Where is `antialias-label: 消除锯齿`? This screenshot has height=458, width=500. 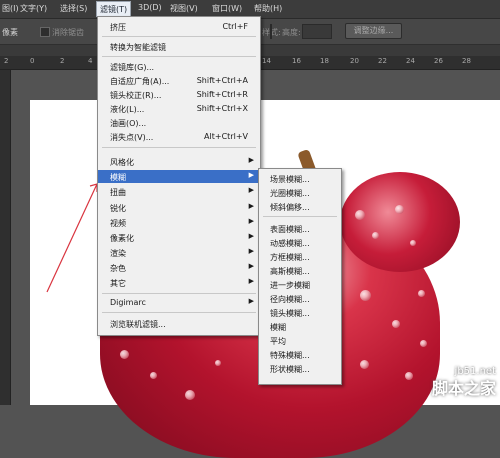 antialias-label: 消除锯齿 is located at coordinates (68, 32).